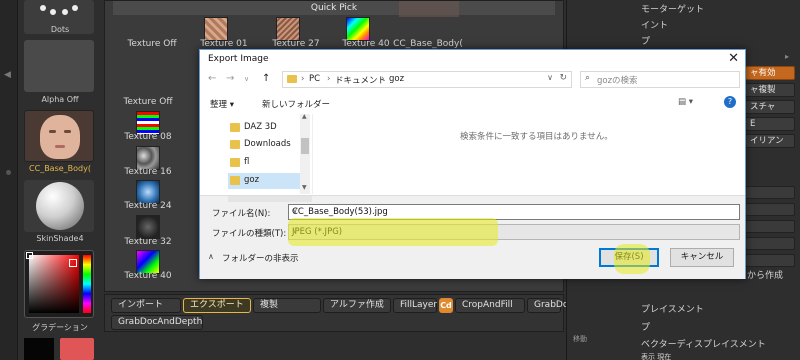 This screenshot has width=800, height=360. I want to click on texture-off-label-2: Texture Off, so click(148, 102).